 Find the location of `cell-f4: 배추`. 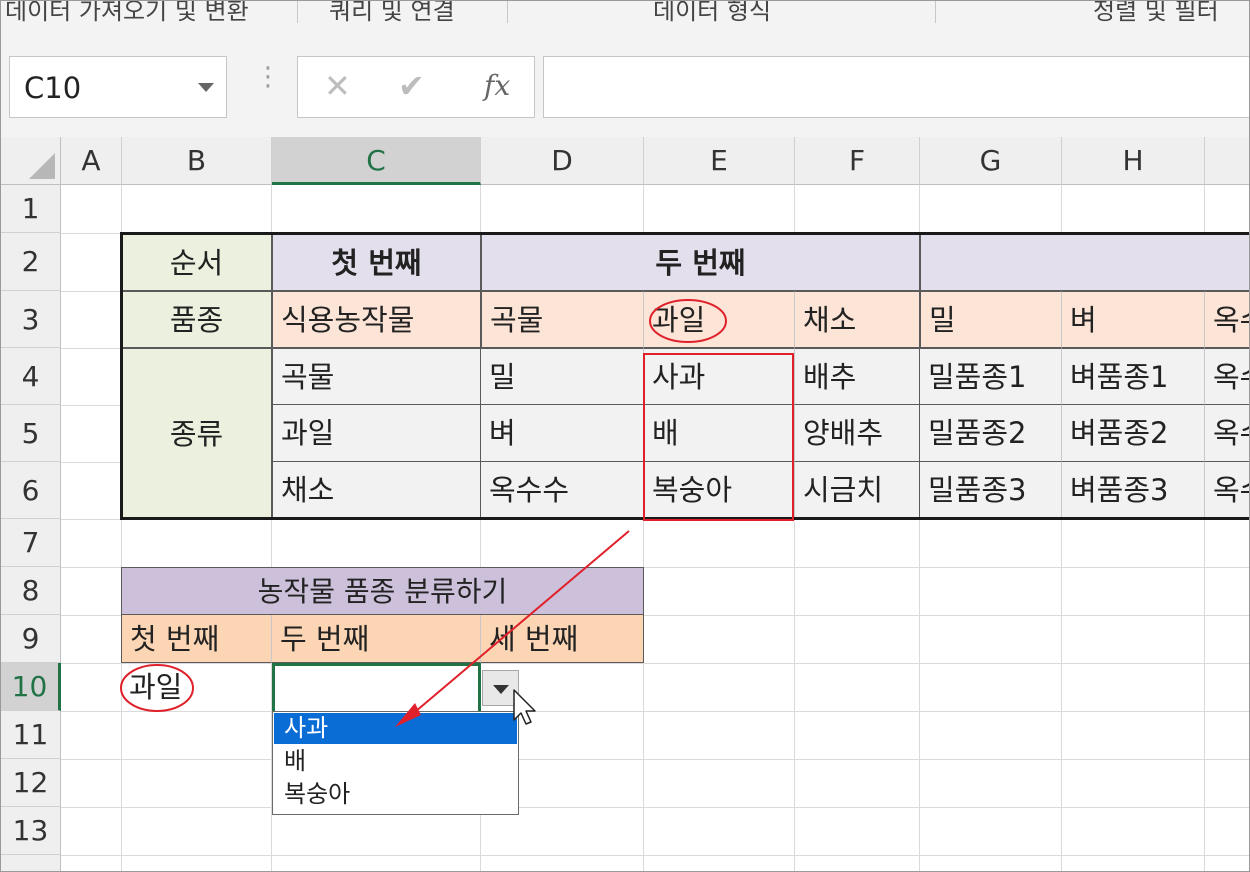

cell-f4: 배추 is located at coordinates (857, 376).